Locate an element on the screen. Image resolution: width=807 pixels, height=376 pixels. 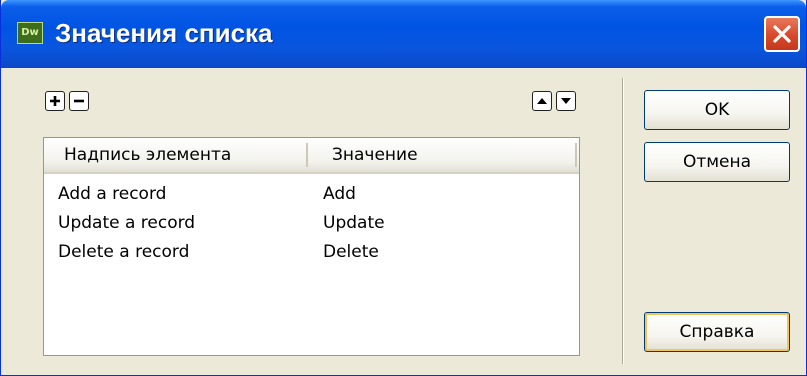
row-label: Delete a record is located at coordinates (124, 252).